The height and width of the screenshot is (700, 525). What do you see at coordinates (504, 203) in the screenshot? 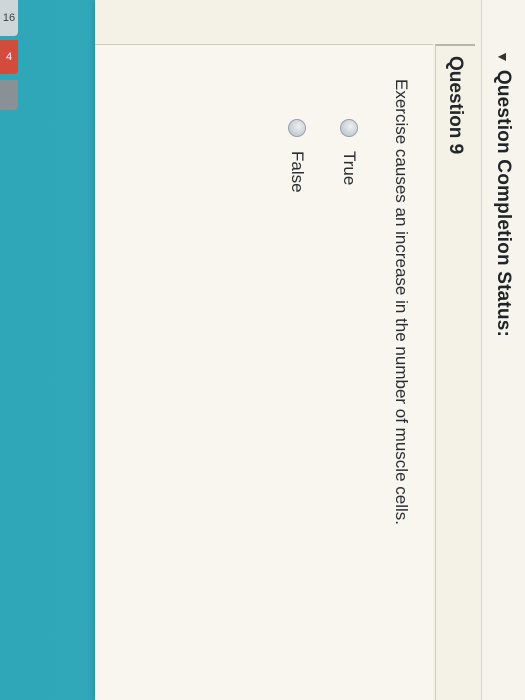
I see `completion-status-title: Question Completion Status:` at bounding box center [504, 203].